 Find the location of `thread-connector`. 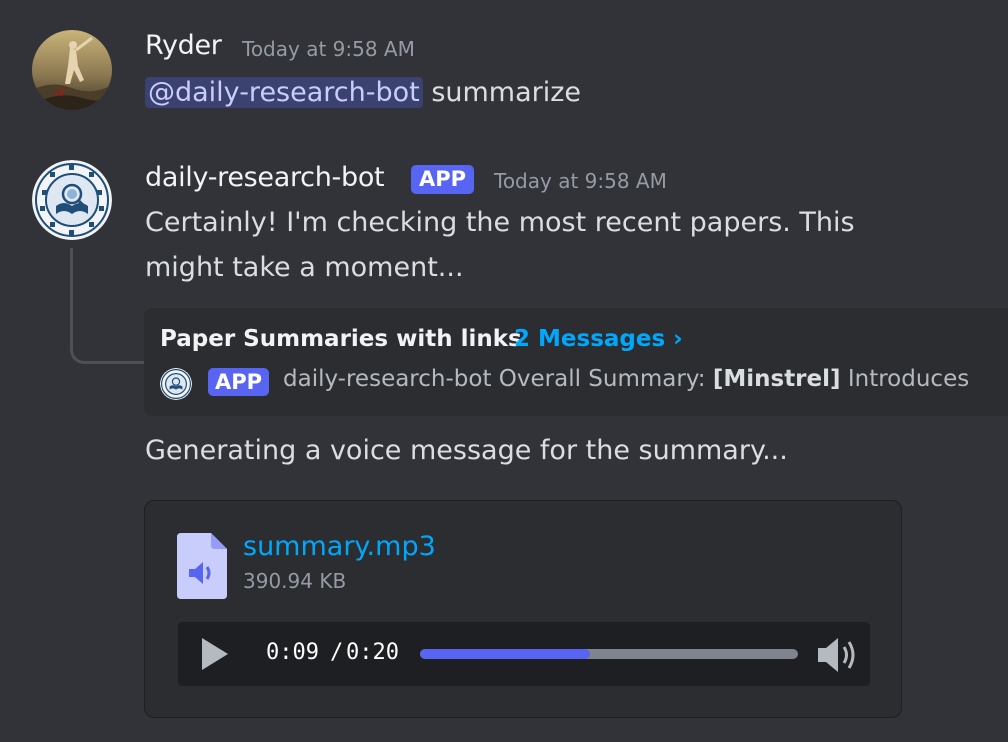

thread-connector is located at coordinates (107, 306).